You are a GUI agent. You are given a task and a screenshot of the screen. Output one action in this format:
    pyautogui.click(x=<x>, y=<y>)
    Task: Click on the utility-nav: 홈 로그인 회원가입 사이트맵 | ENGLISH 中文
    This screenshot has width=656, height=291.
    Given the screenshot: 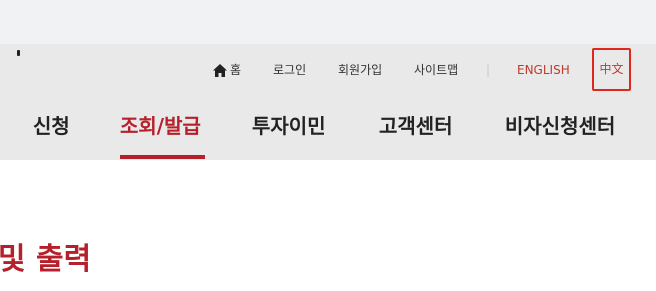 What is the action you would take?
    pyautogui.click(x=328, y=69)
    